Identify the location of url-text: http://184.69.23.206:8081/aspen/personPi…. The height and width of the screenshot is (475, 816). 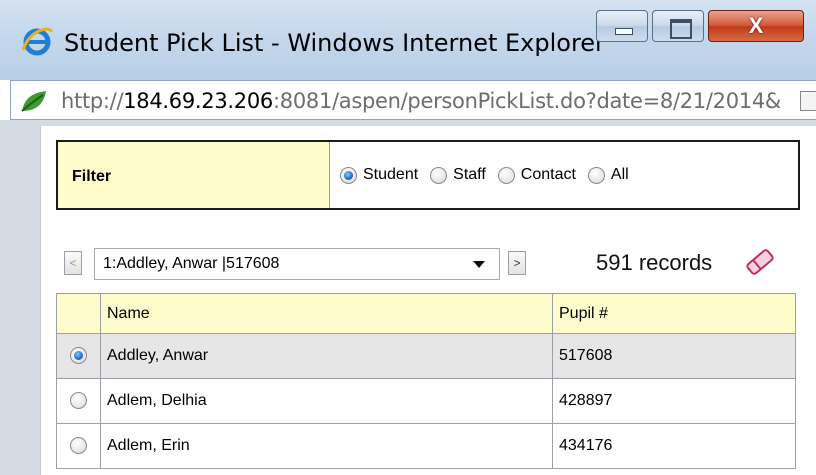
(421, 101).